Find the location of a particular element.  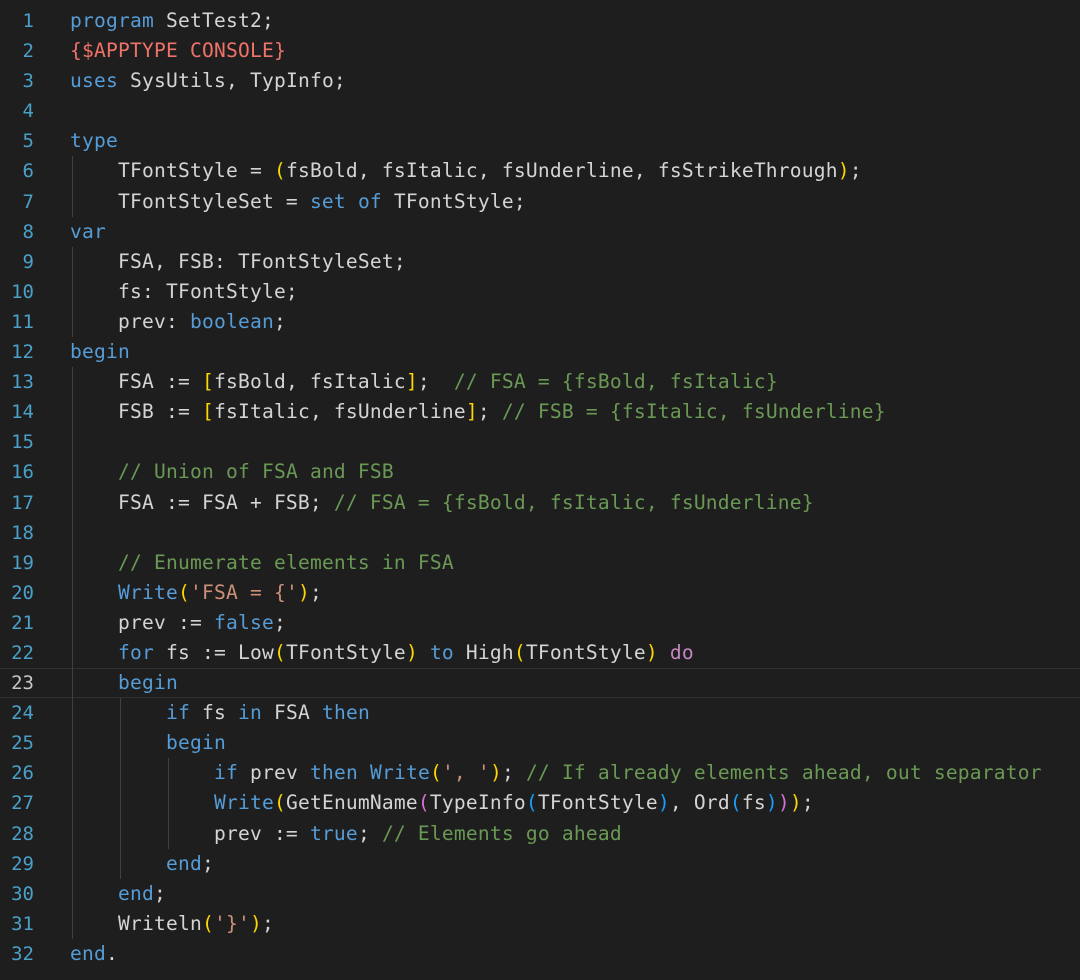

line-number: 29 is located at coordinates (22, 863).